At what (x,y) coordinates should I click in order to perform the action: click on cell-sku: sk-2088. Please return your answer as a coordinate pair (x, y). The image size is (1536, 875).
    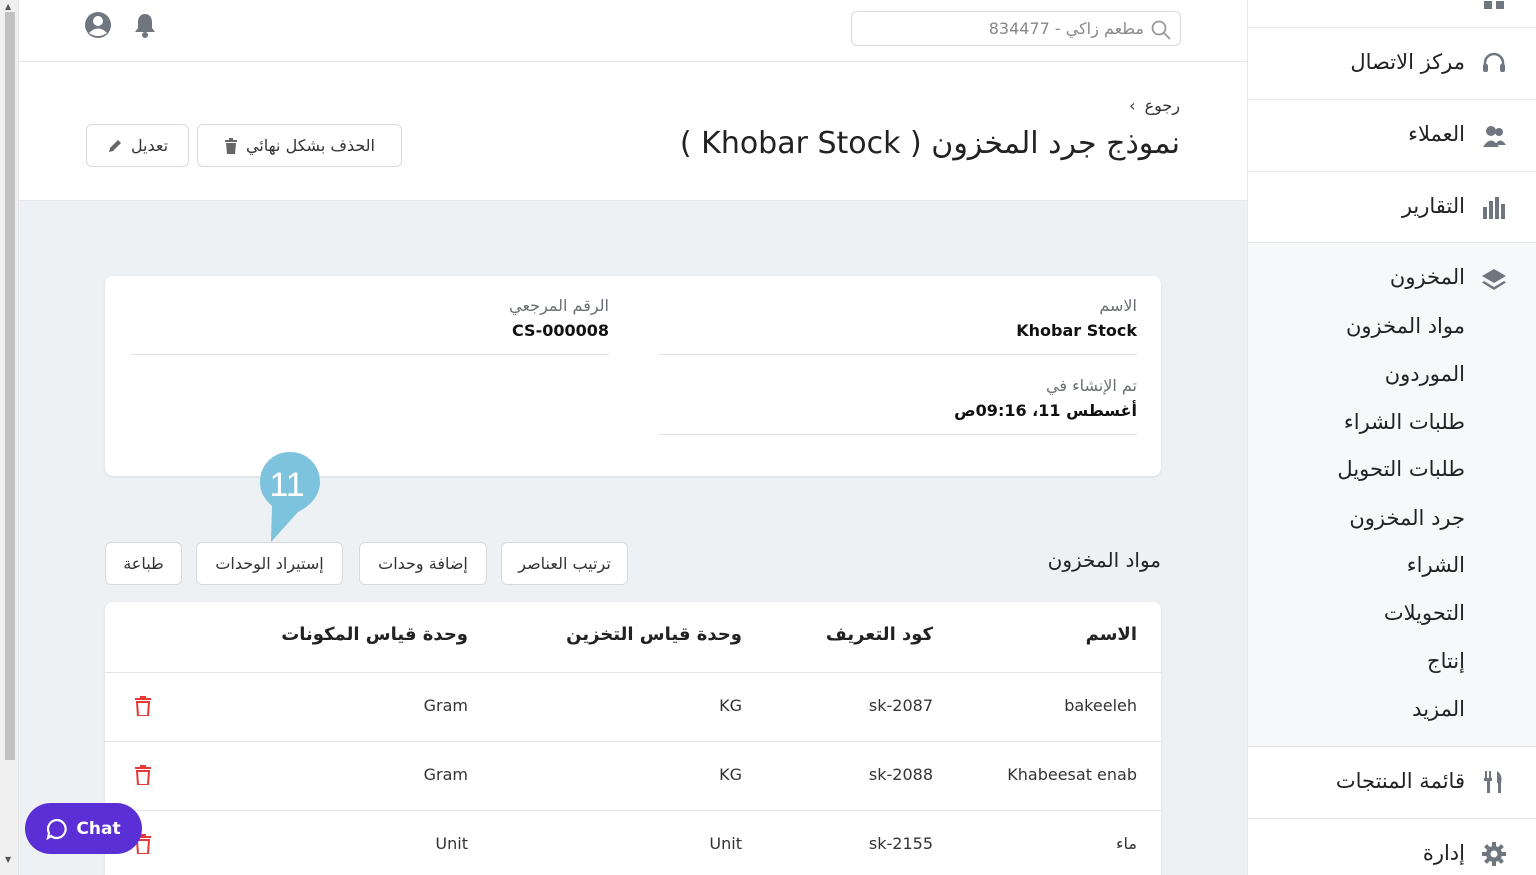
    Looking at the image, I should click on (900, 774).